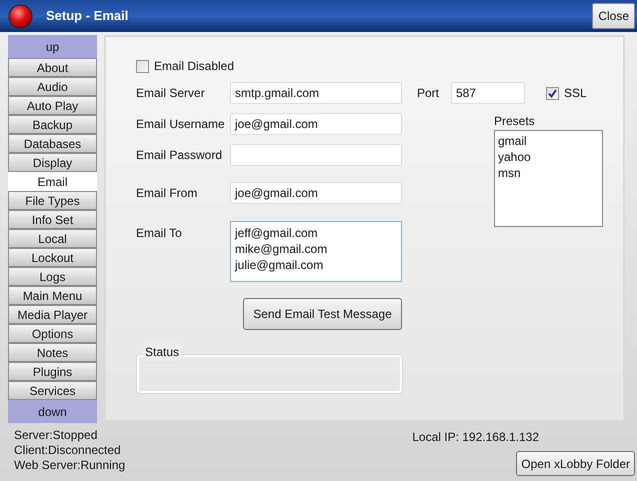  Describe the element at coordinates (56, 435) in the screenshot. I see `status-text: Server:Stopped` at that location.